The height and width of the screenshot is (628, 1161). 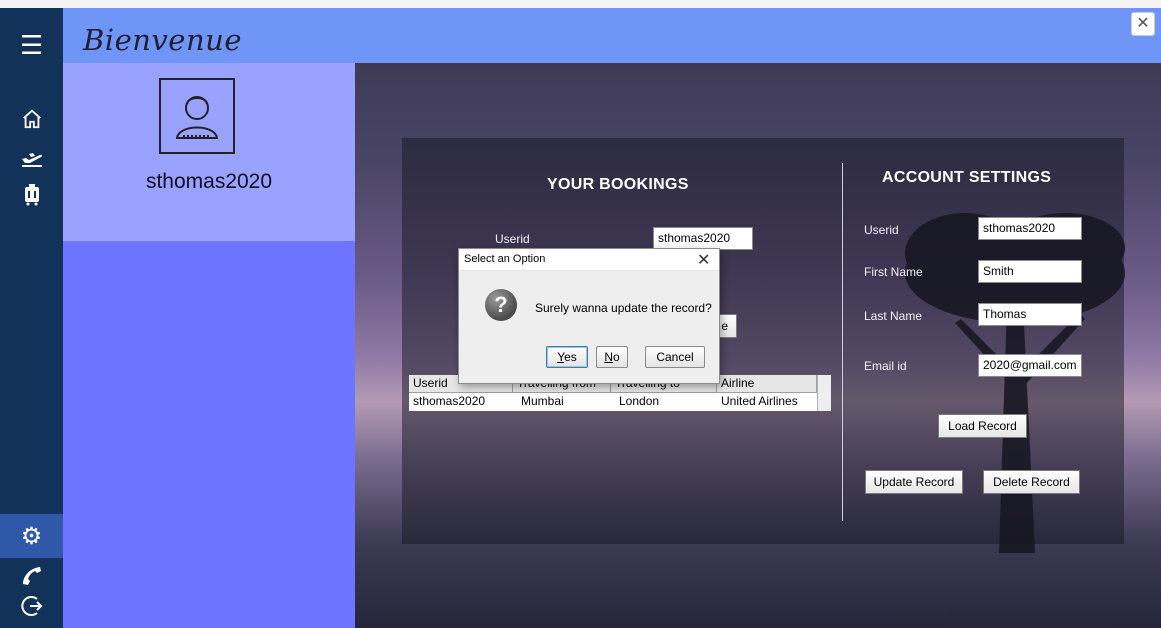 What do you see at coordinates (703, 238) in the screenshot?
I see `bookings-userid-input: sthomas2020` at bounding box center [703, 238].